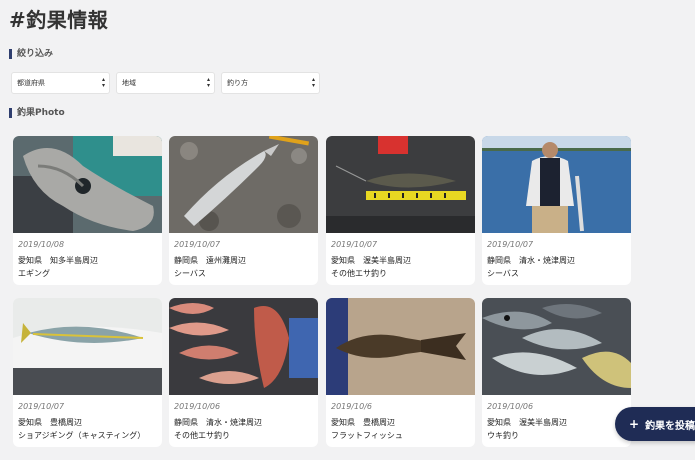 This screenshot has width=695, height=460. I want to click on catch-card: 2019/10/07 愛知県 豊橋周辺 ショアジギング（キャスティング）, so click(87, 372).